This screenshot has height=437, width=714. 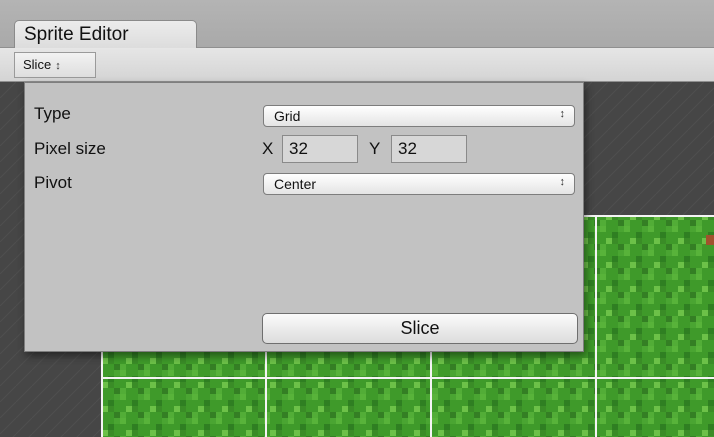 What do you see at coordinates (37, 64) in the screenshot?
I see `slice-menu-label: Slice` at bounding box center [37, 64].